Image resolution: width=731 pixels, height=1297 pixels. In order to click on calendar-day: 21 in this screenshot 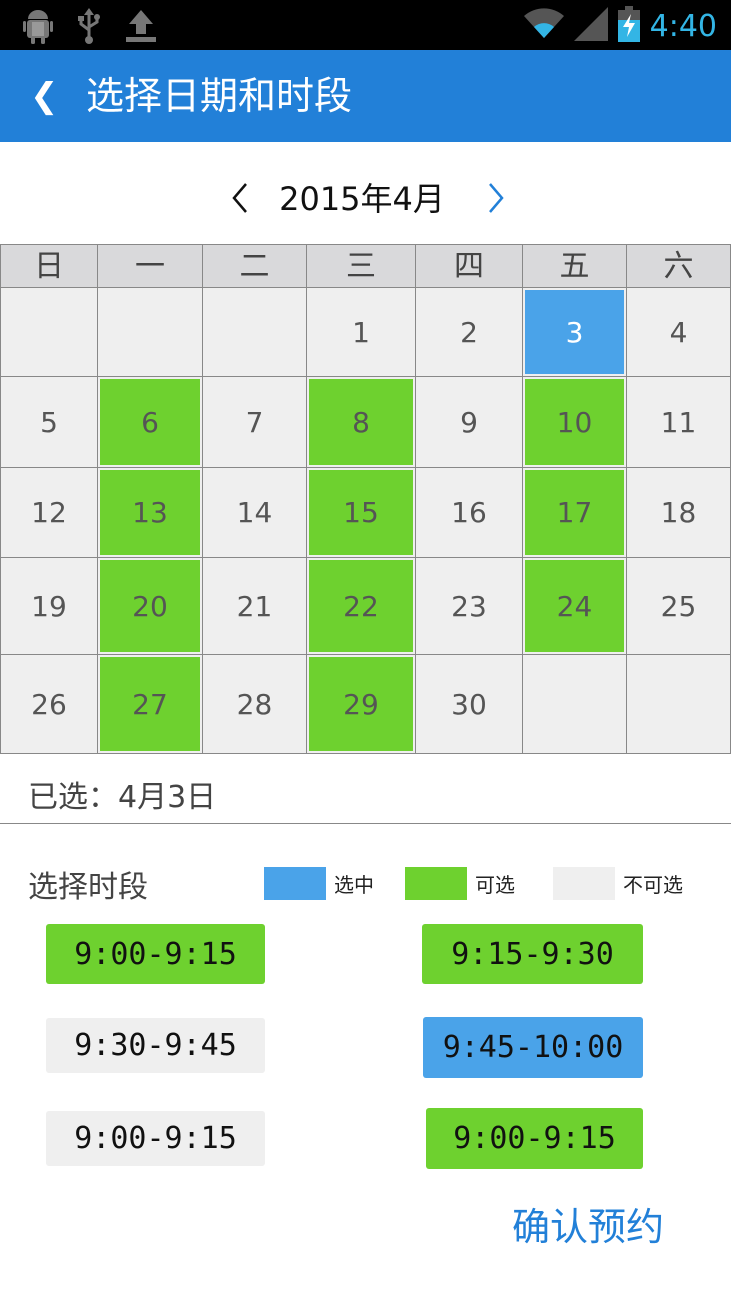, I will do `click(255, 606)`.